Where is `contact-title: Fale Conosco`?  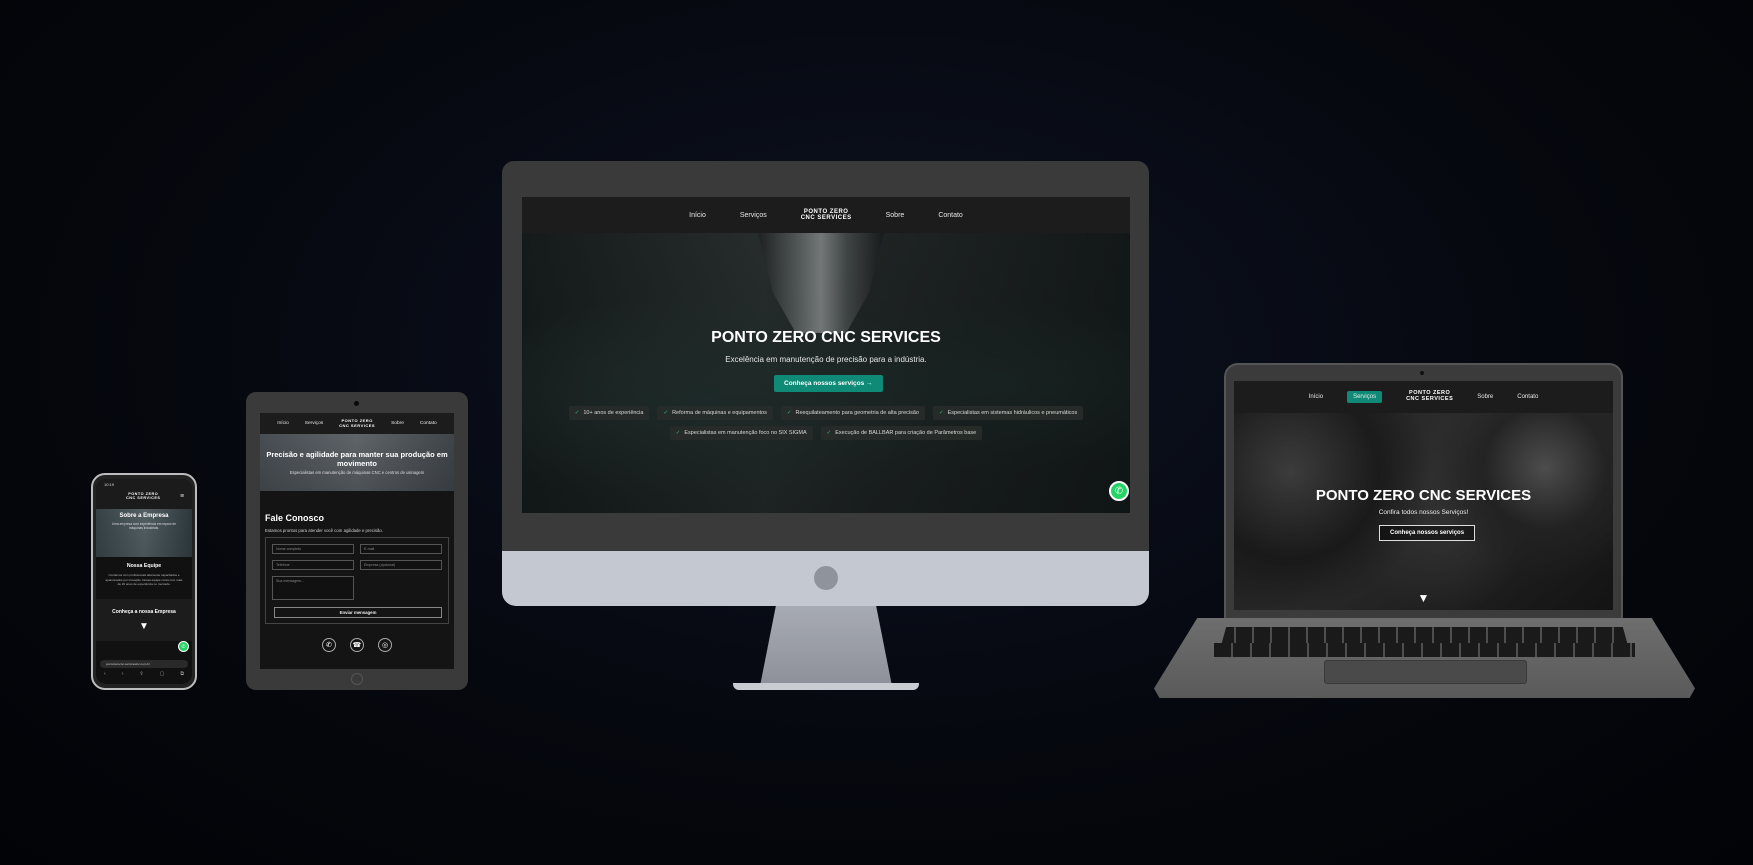
contact-title: Fale Conosco is located at coordinates (295, 518).